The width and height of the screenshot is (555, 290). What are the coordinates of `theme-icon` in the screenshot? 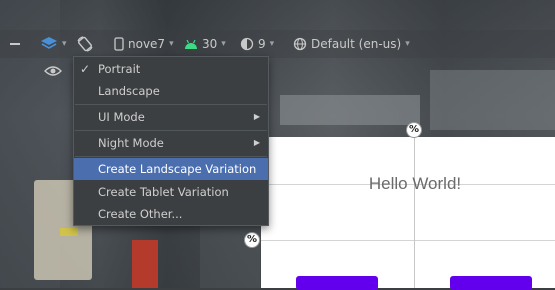 It's located at (247, 44).